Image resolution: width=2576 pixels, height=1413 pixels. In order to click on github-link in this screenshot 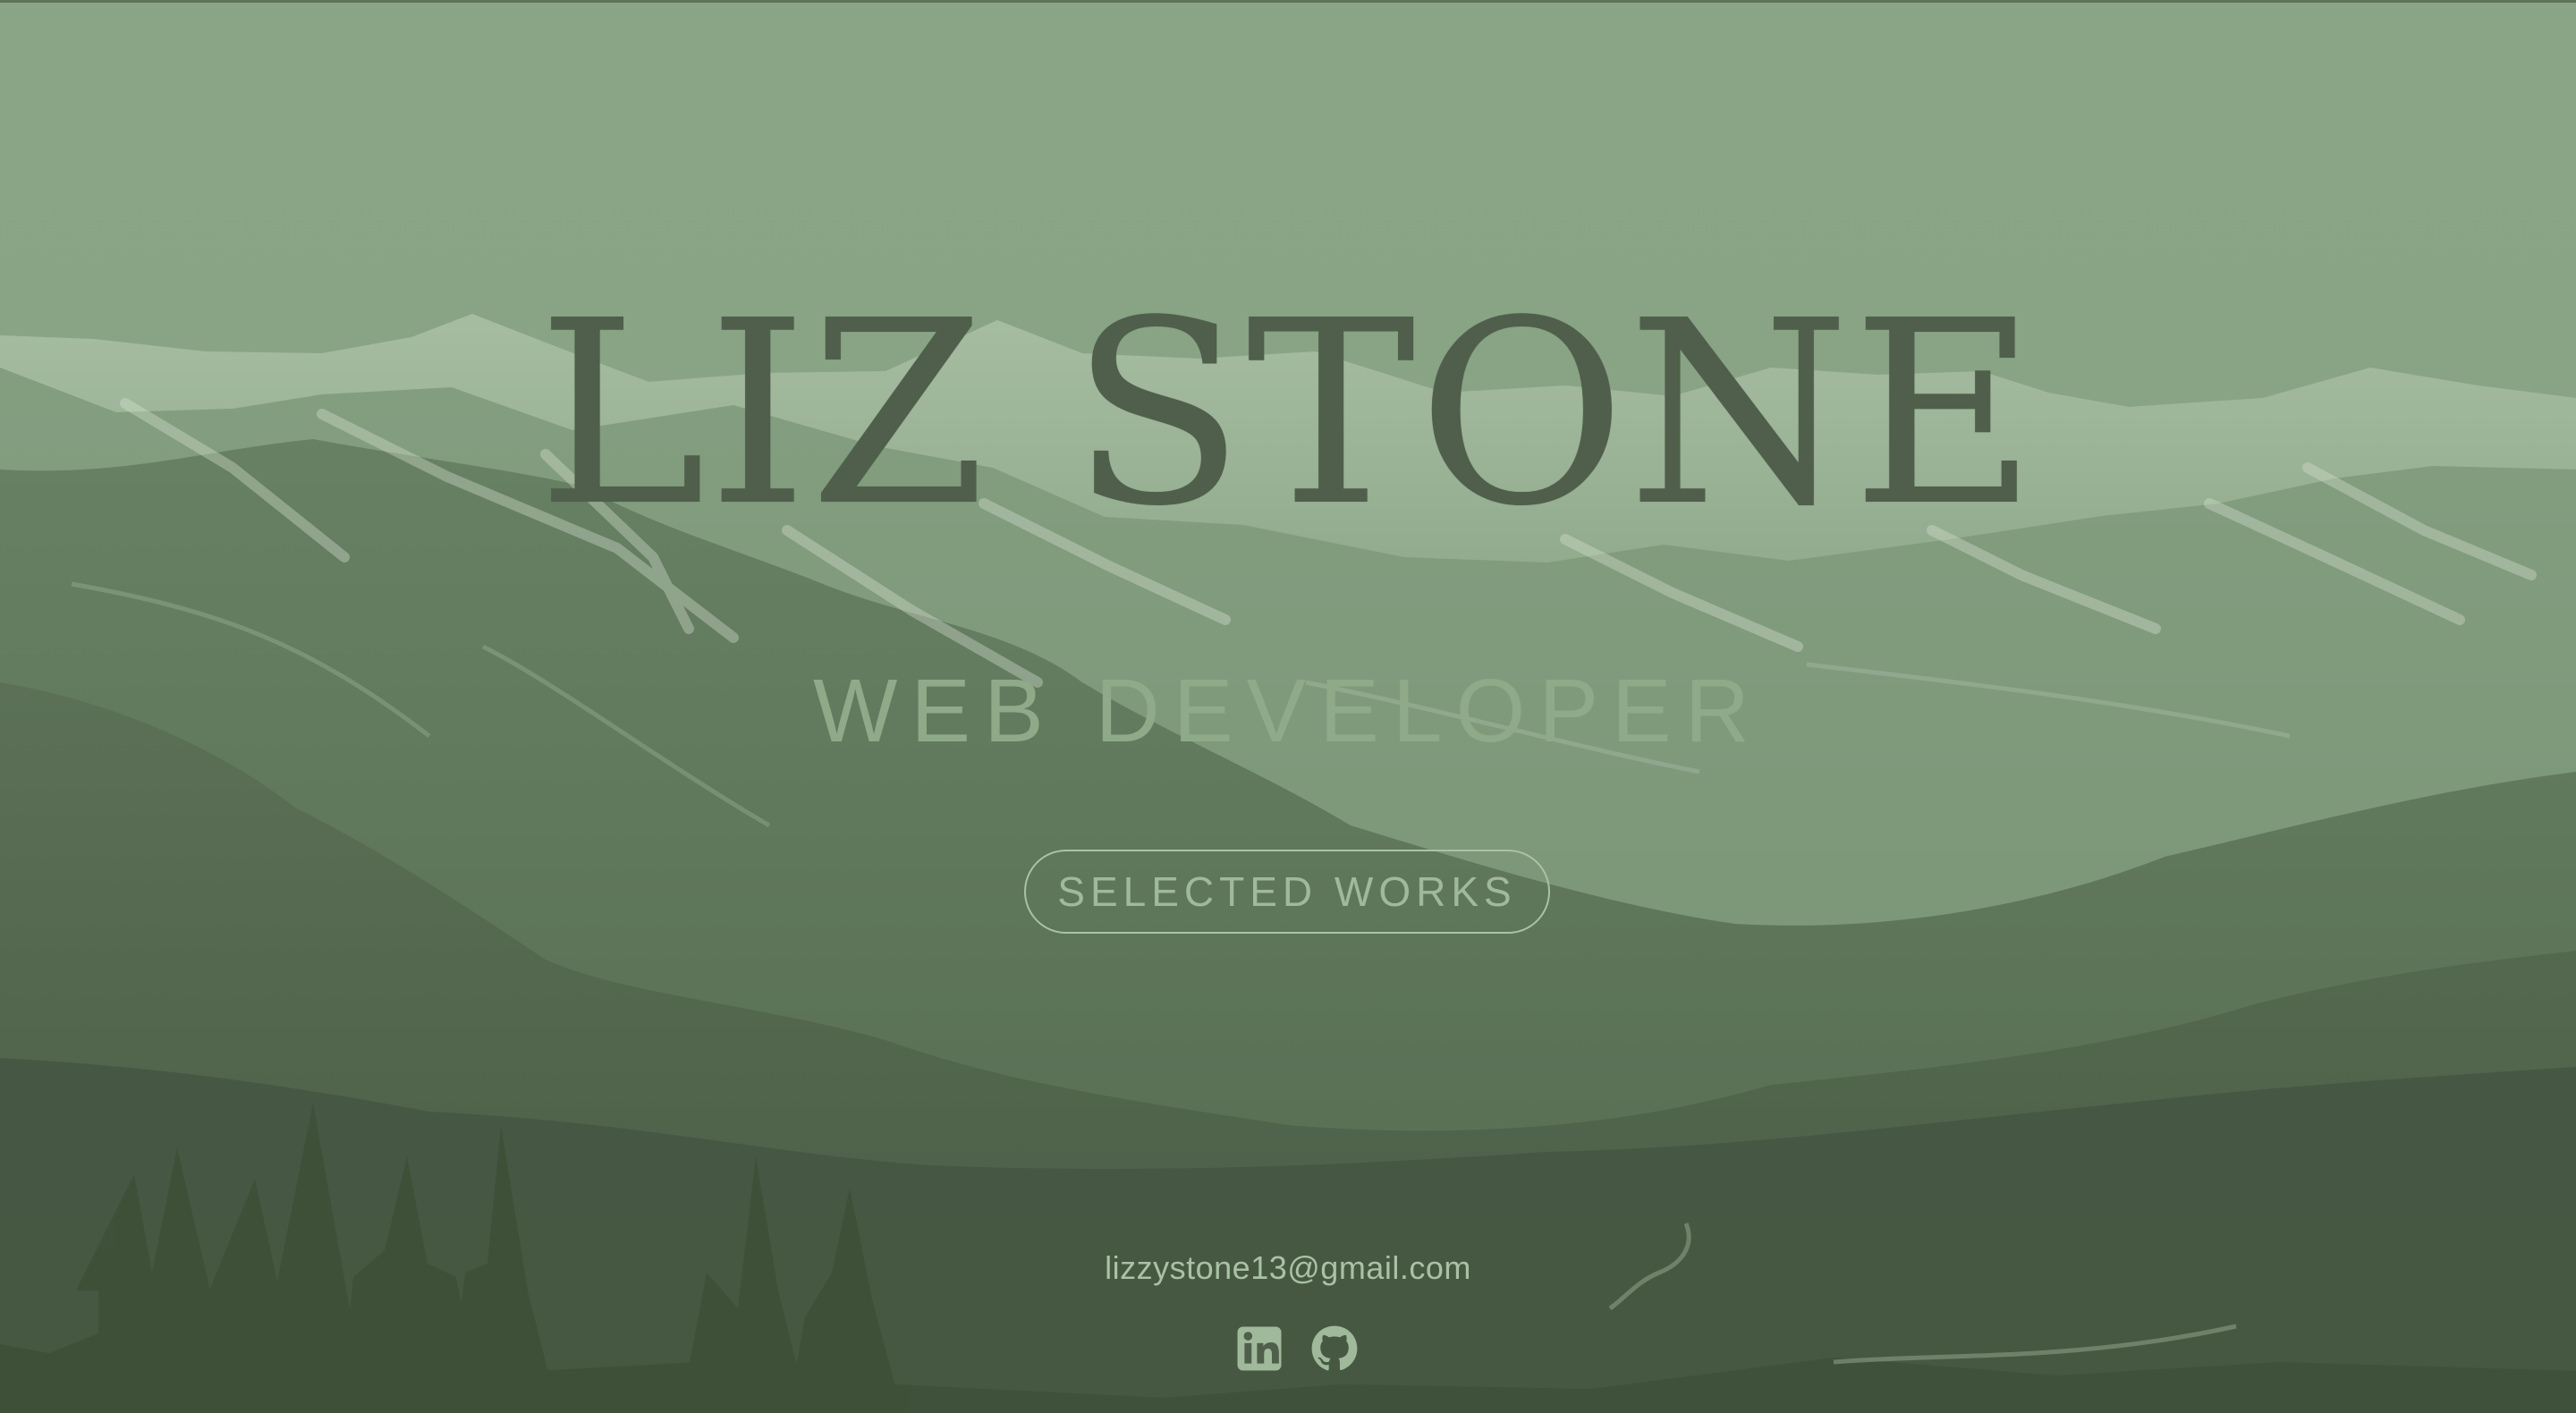, I will do `click(1334, 1349)`.